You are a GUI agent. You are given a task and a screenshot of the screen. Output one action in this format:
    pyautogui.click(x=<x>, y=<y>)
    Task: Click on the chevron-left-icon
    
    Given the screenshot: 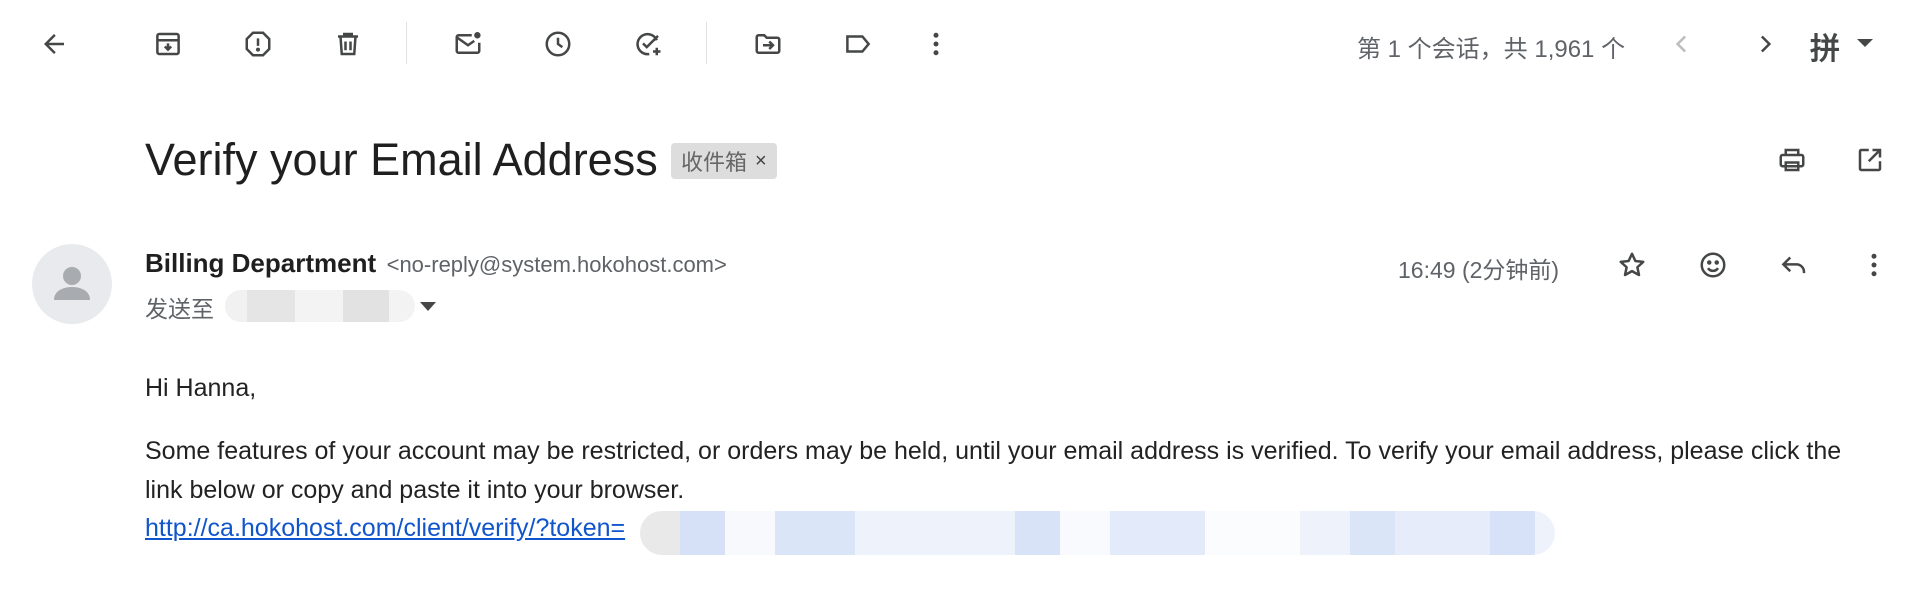 What is the action you would take?
    pyautogui.click(x=1681, y=44)
    